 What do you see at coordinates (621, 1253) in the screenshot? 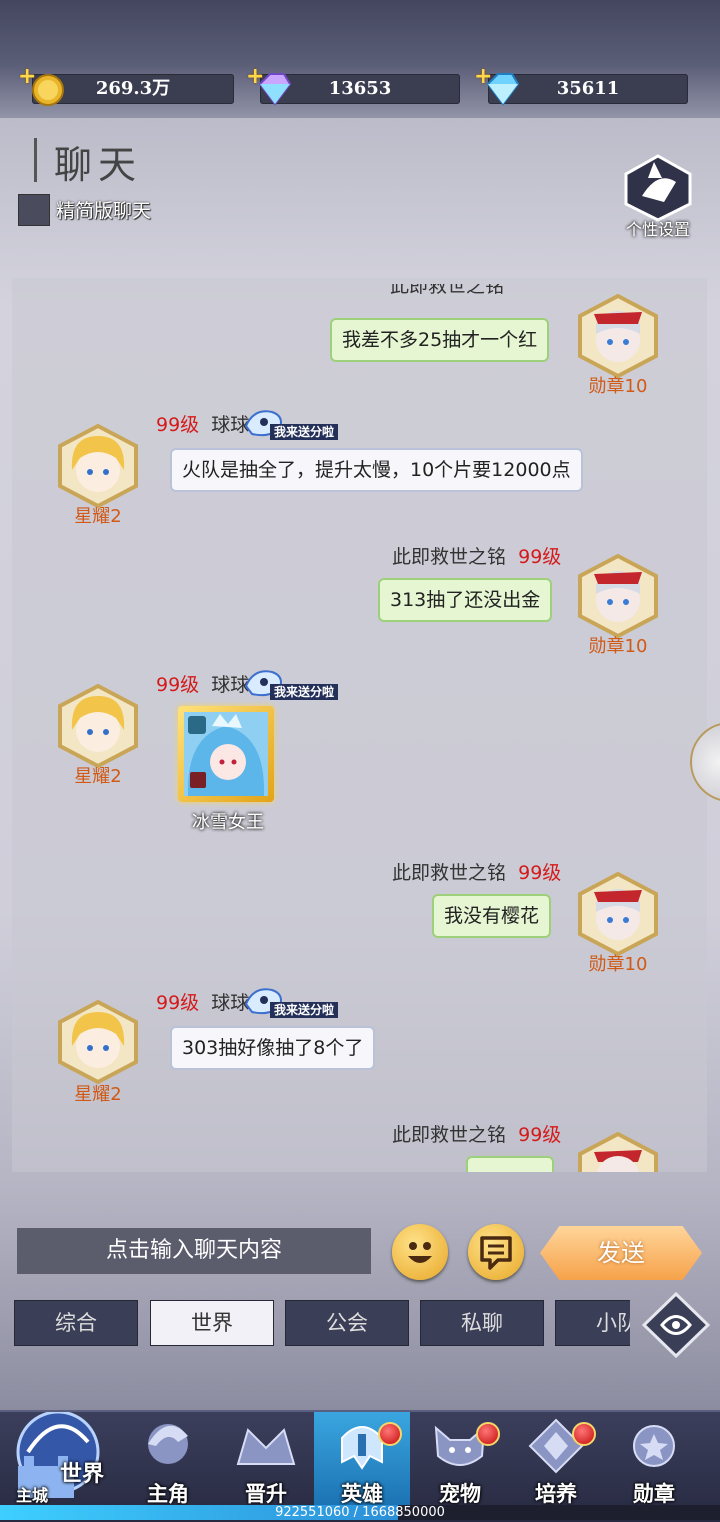
I see `send-button: 发送` at bounding box center [621, 1253].